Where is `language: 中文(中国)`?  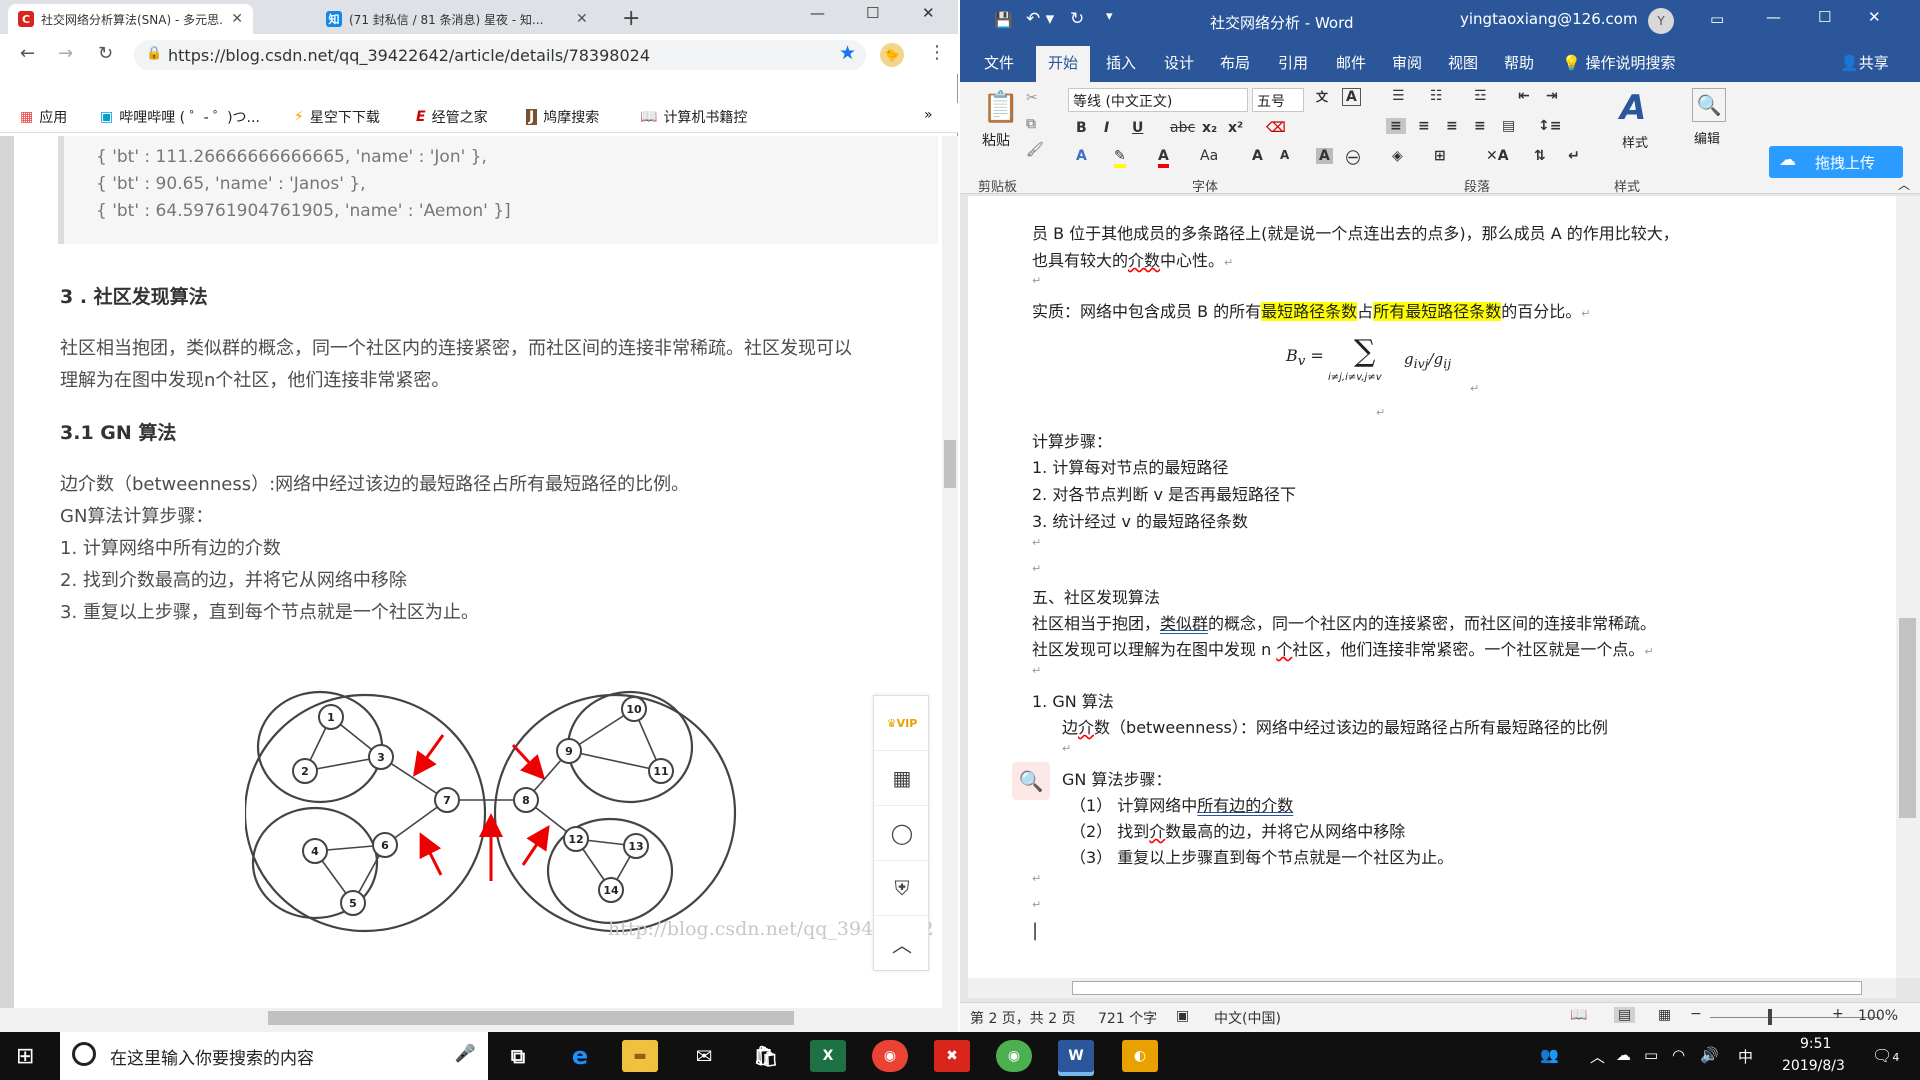 language: 中文(中国) is located at coordinates (1247, 1018).